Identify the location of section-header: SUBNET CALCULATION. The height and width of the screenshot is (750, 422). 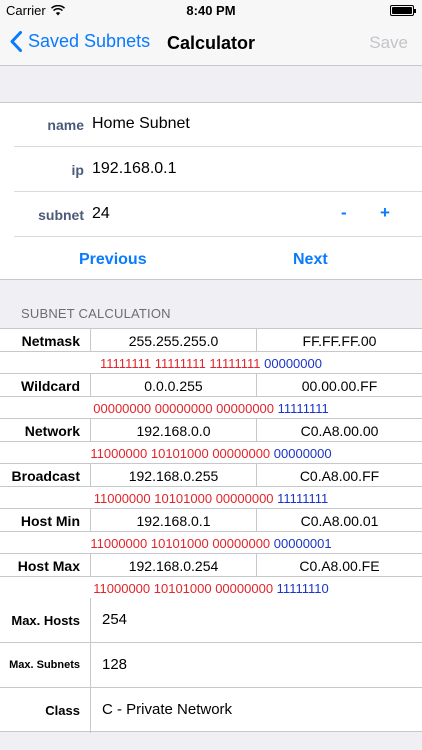
(96, 313).